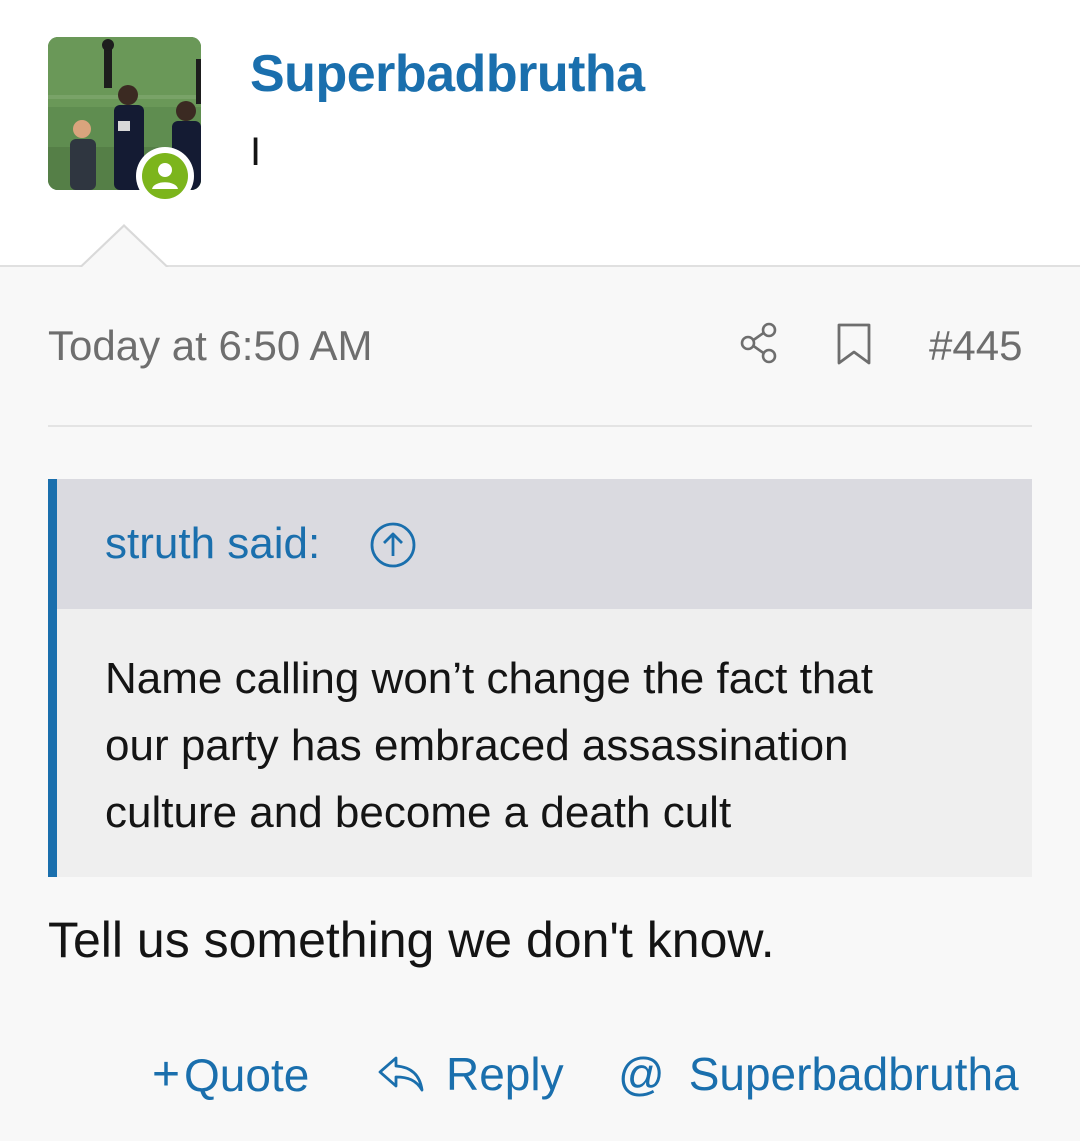 The height and width of the screenshot is (1141, 1080). Describe the element at coordinates (447, 74) in the screenshot. I see `username-link: Superbadbrutha` at that location.